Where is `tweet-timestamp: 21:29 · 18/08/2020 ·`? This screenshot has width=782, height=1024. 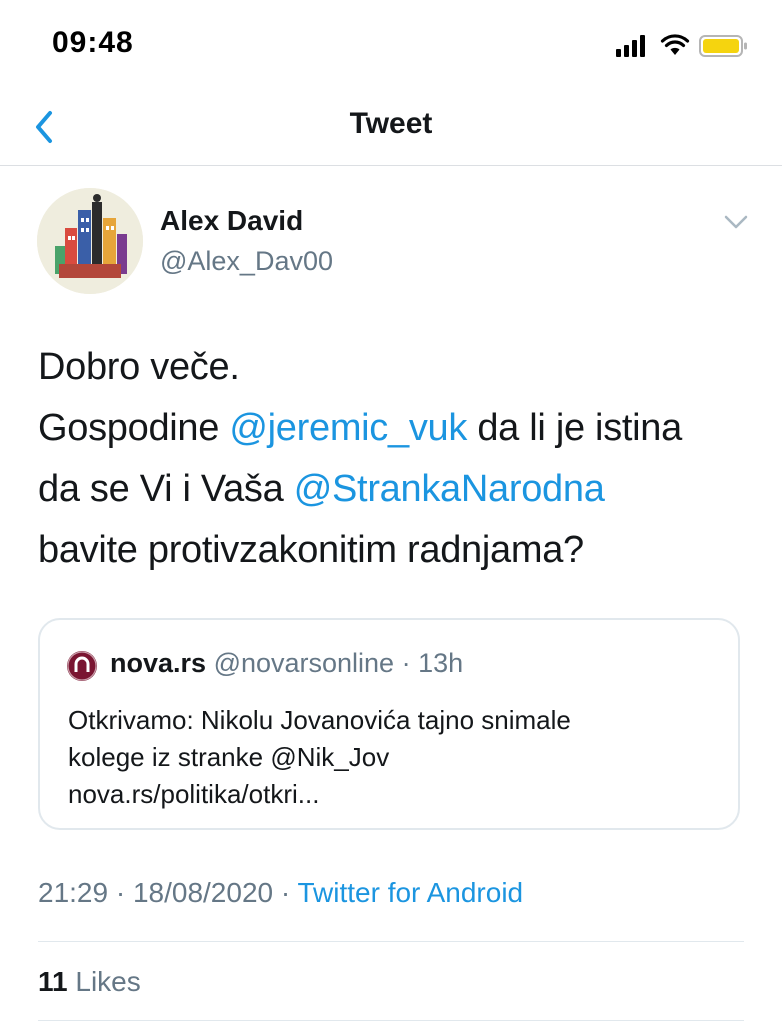
tweet-timestamp: 21:29 · 18/08/2020 · is located at coordinates (168, 892).